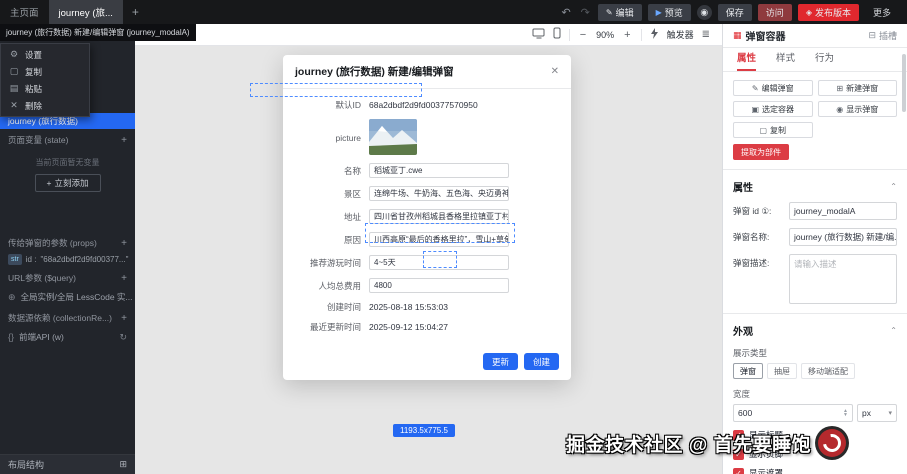  What do you see at coordinates (67, 277) in the screenshot?
I see `query-section-header: URL参数 ($query) +` at bounding box center [67, 277].